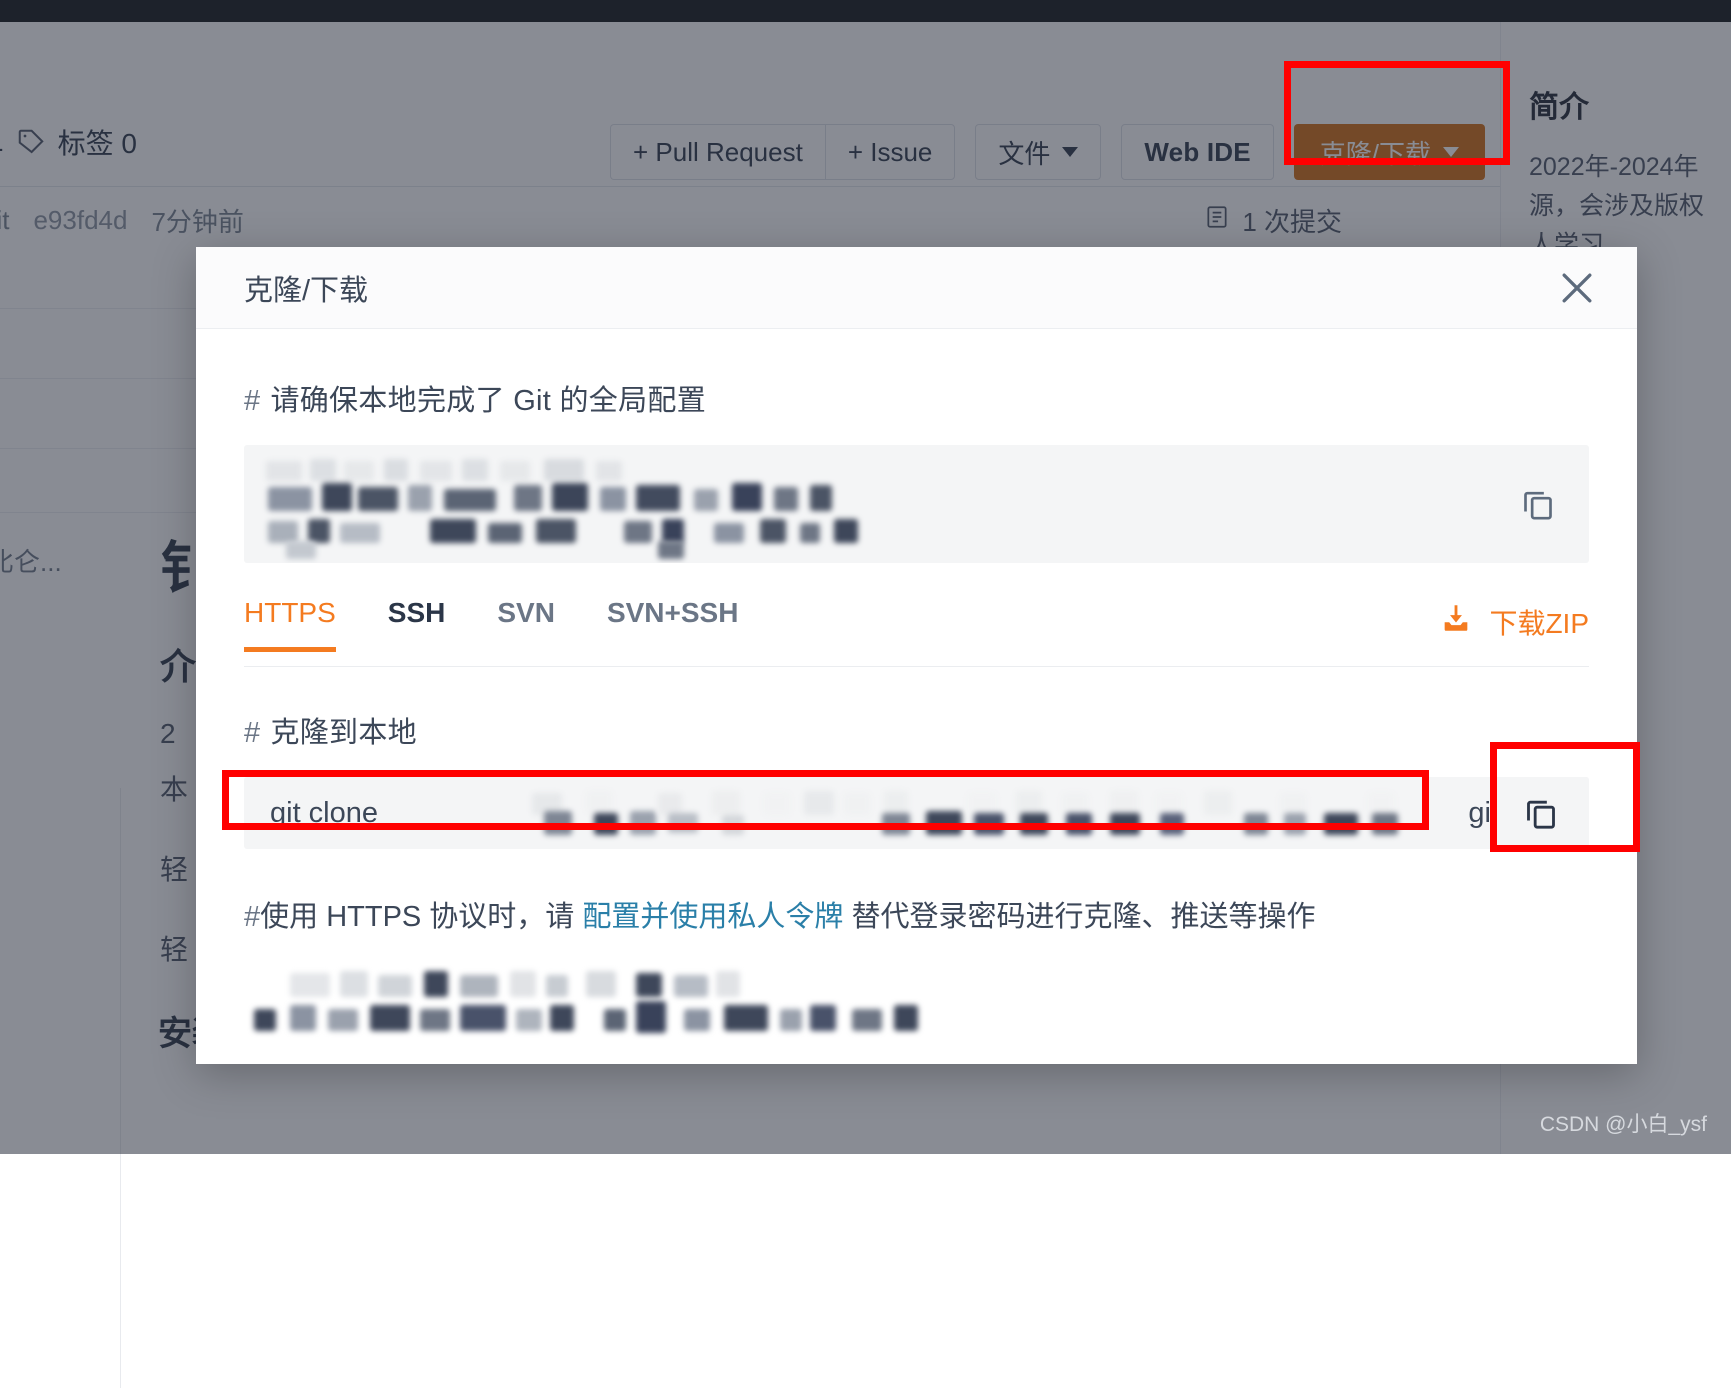 This screenshot has width=1731, height=1388. Describe the element at coordinates (712, 917) in the screenshot. I see `private-token-link: 配置并使用私人令牌` at that location.